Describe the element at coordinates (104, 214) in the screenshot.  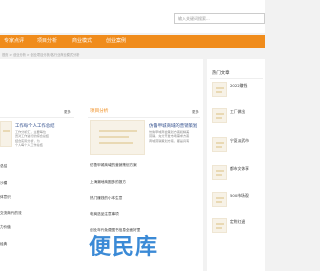
I see `list-item: 电商选品注意事项` at that location.